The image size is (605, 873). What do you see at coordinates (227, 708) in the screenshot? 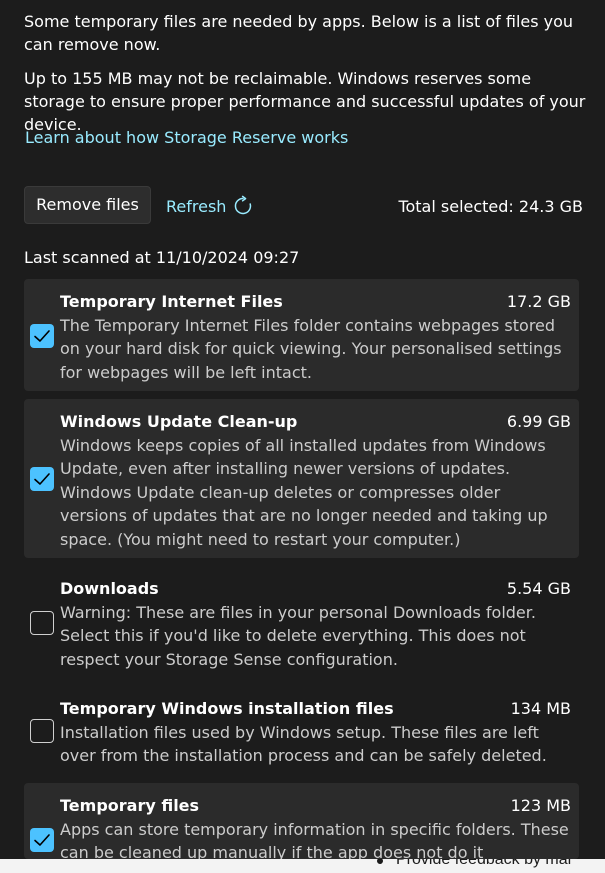
I see `item-title: Temporary Windows installation files` at bounding box center [227, 708].